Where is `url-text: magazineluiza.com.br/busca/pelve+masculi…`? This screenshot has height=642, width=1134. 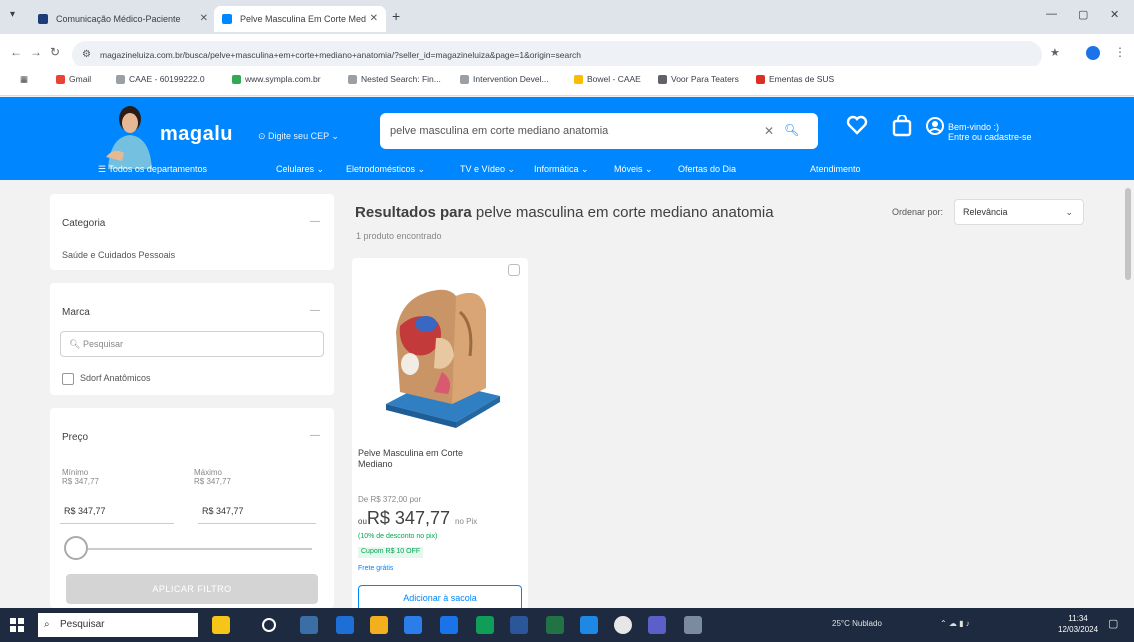
url-text: magazineluiza.com.br/busca/pelve+masculi… is located at coordinates (341, 55).